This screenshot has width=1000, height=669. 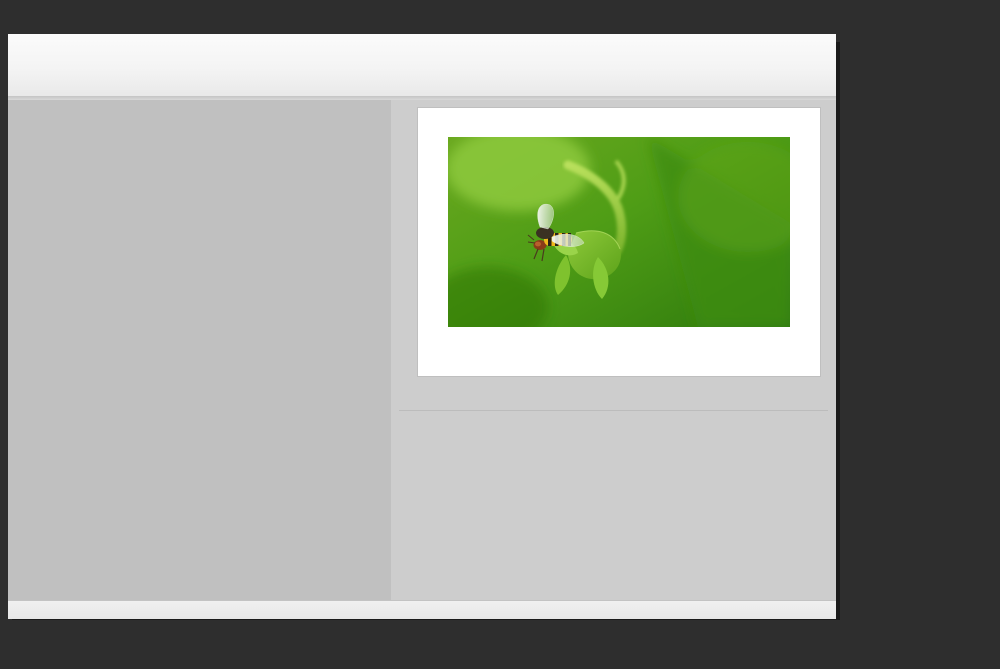 What do you see at coordinates (558, 433) in the screenshot?
I see `photo-info` at bounding box center [558, 433].